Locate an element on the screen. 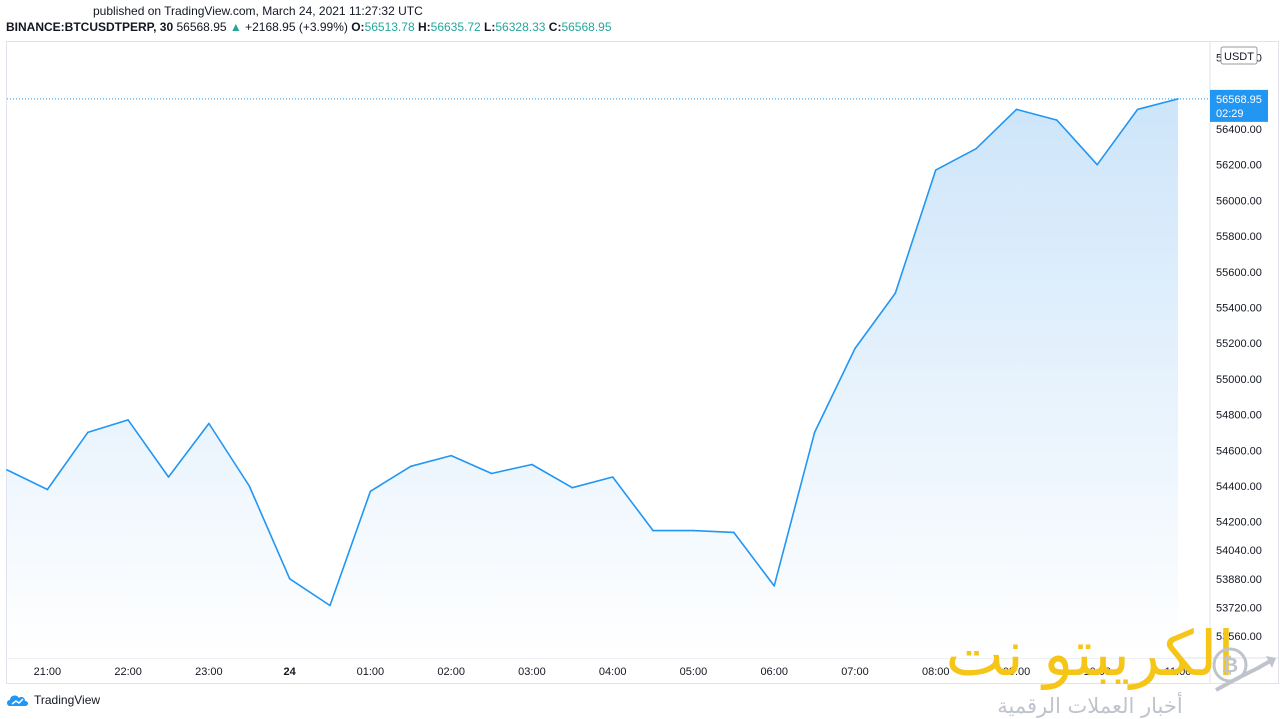 This screenshot has height=719, width=1280. price-tick-label: 54040.00 is located at coordinates (1239, 551).